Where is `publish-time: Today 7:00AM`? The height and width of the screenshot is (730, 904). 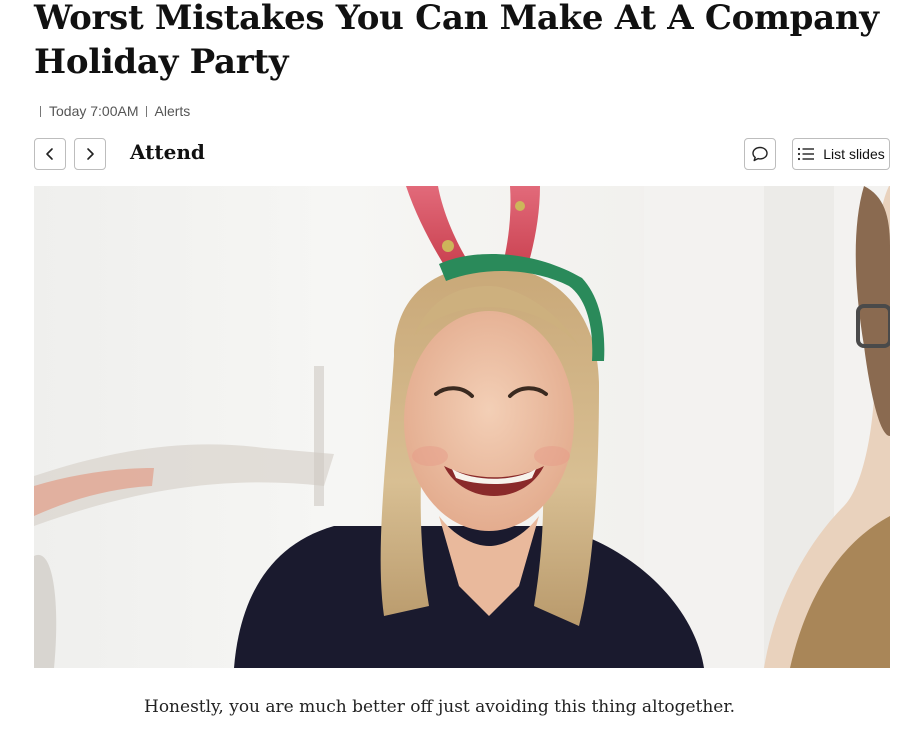 publish-time: Today 7:00AM is located at coordinates (94, 111).